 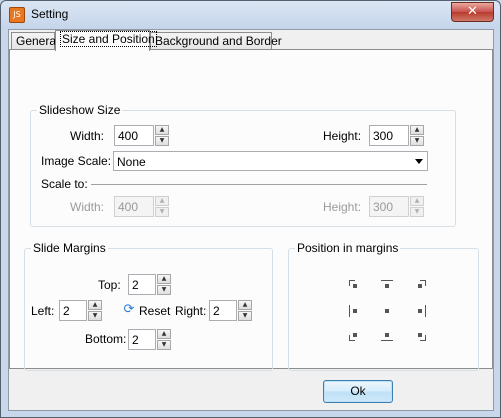 I want to click on position-top-left, so click(x=355, y=286).